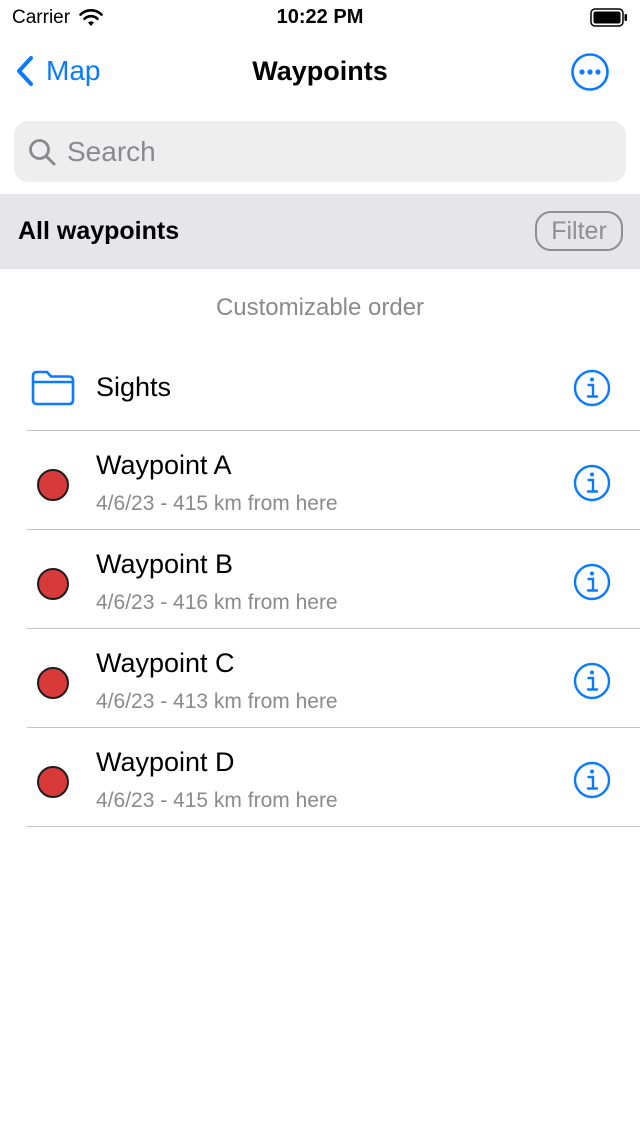 The image size is (640, 1136). I want to click on filter-button: Filter, so click(579, 231).